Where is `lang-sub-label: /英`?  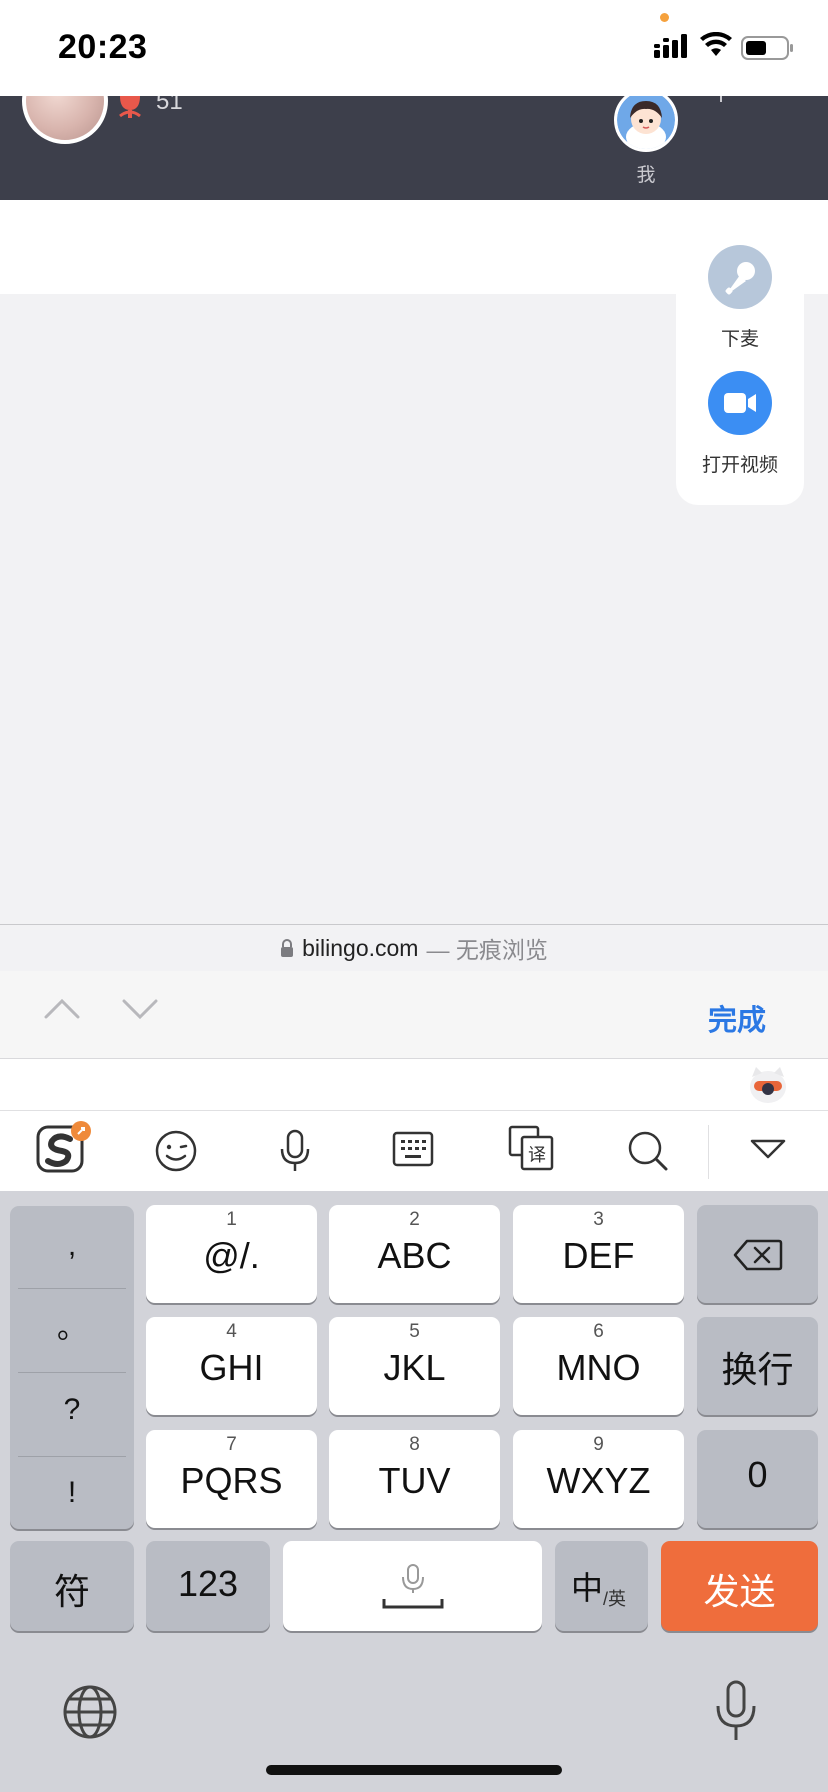 lang-sub-label: /英 is located at coordinates (615, 1599).